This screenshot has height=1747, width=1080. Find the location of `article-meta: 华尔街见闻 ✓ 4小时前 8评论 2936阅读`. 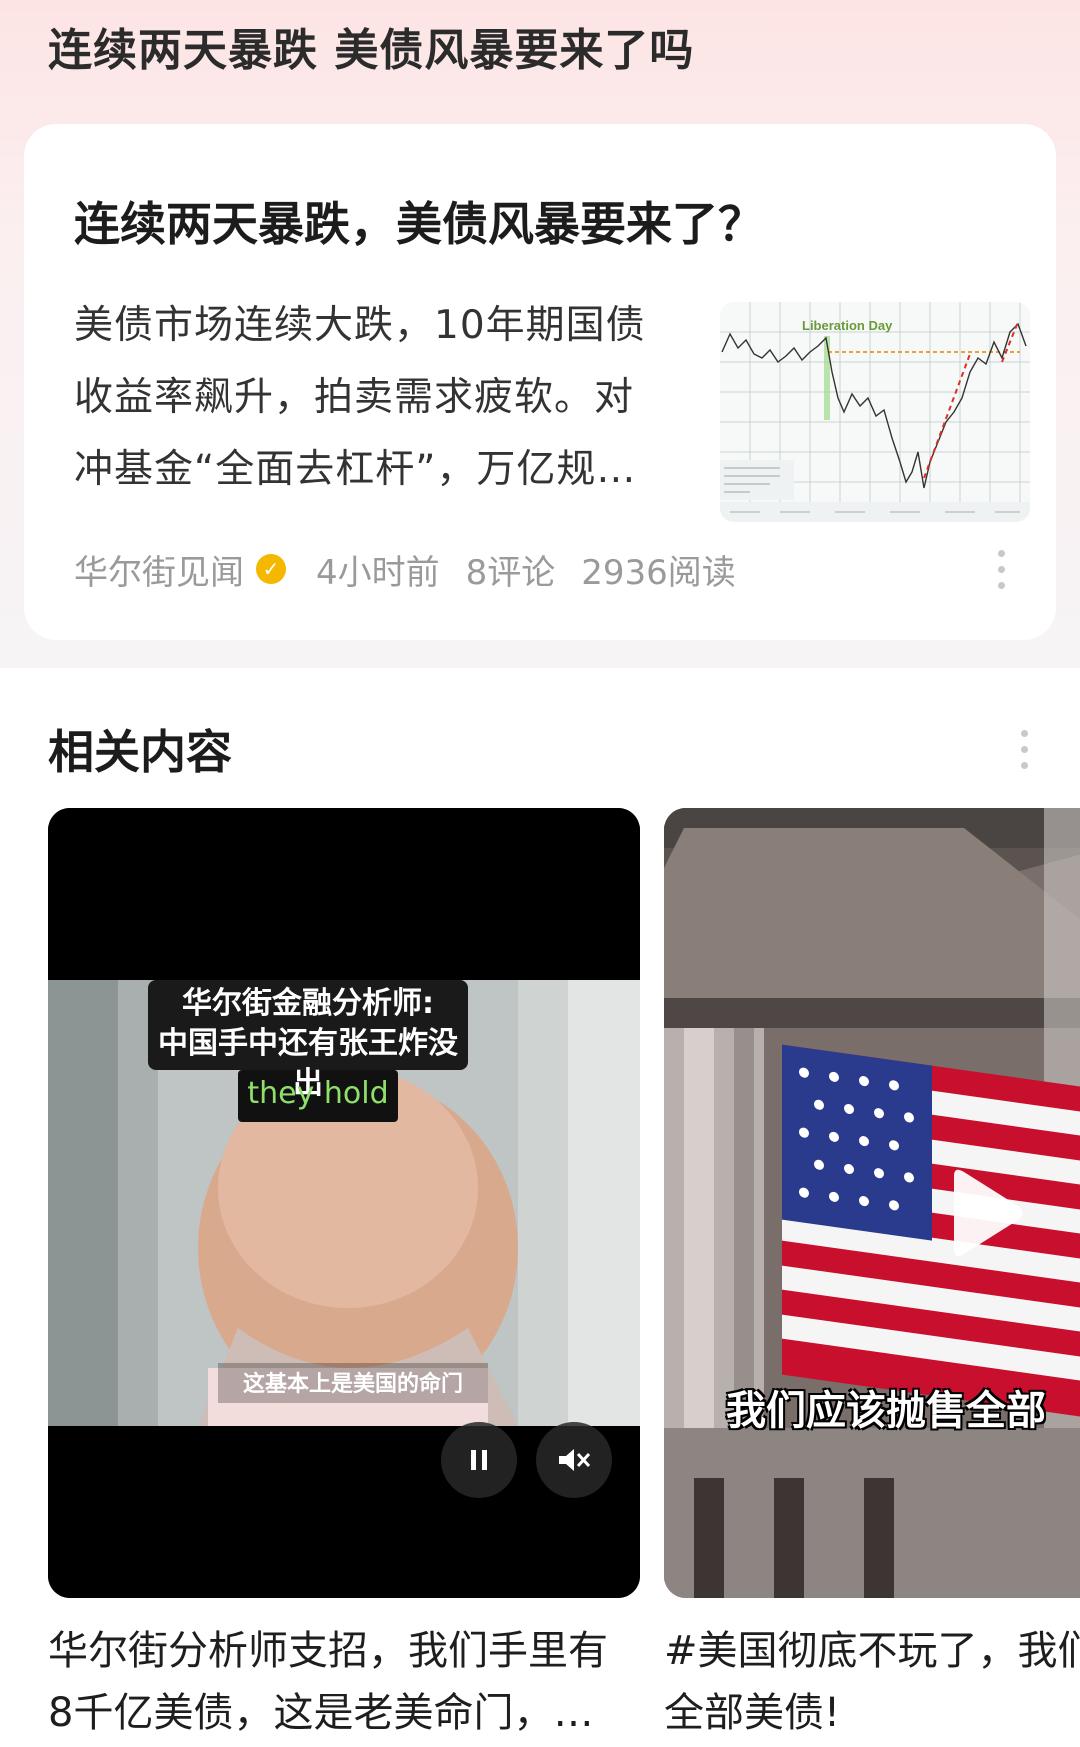

article-meta: 华尔街见闻 ✓ 4小时前 8评论 2936阅读 is located at coordinates (418, 569).